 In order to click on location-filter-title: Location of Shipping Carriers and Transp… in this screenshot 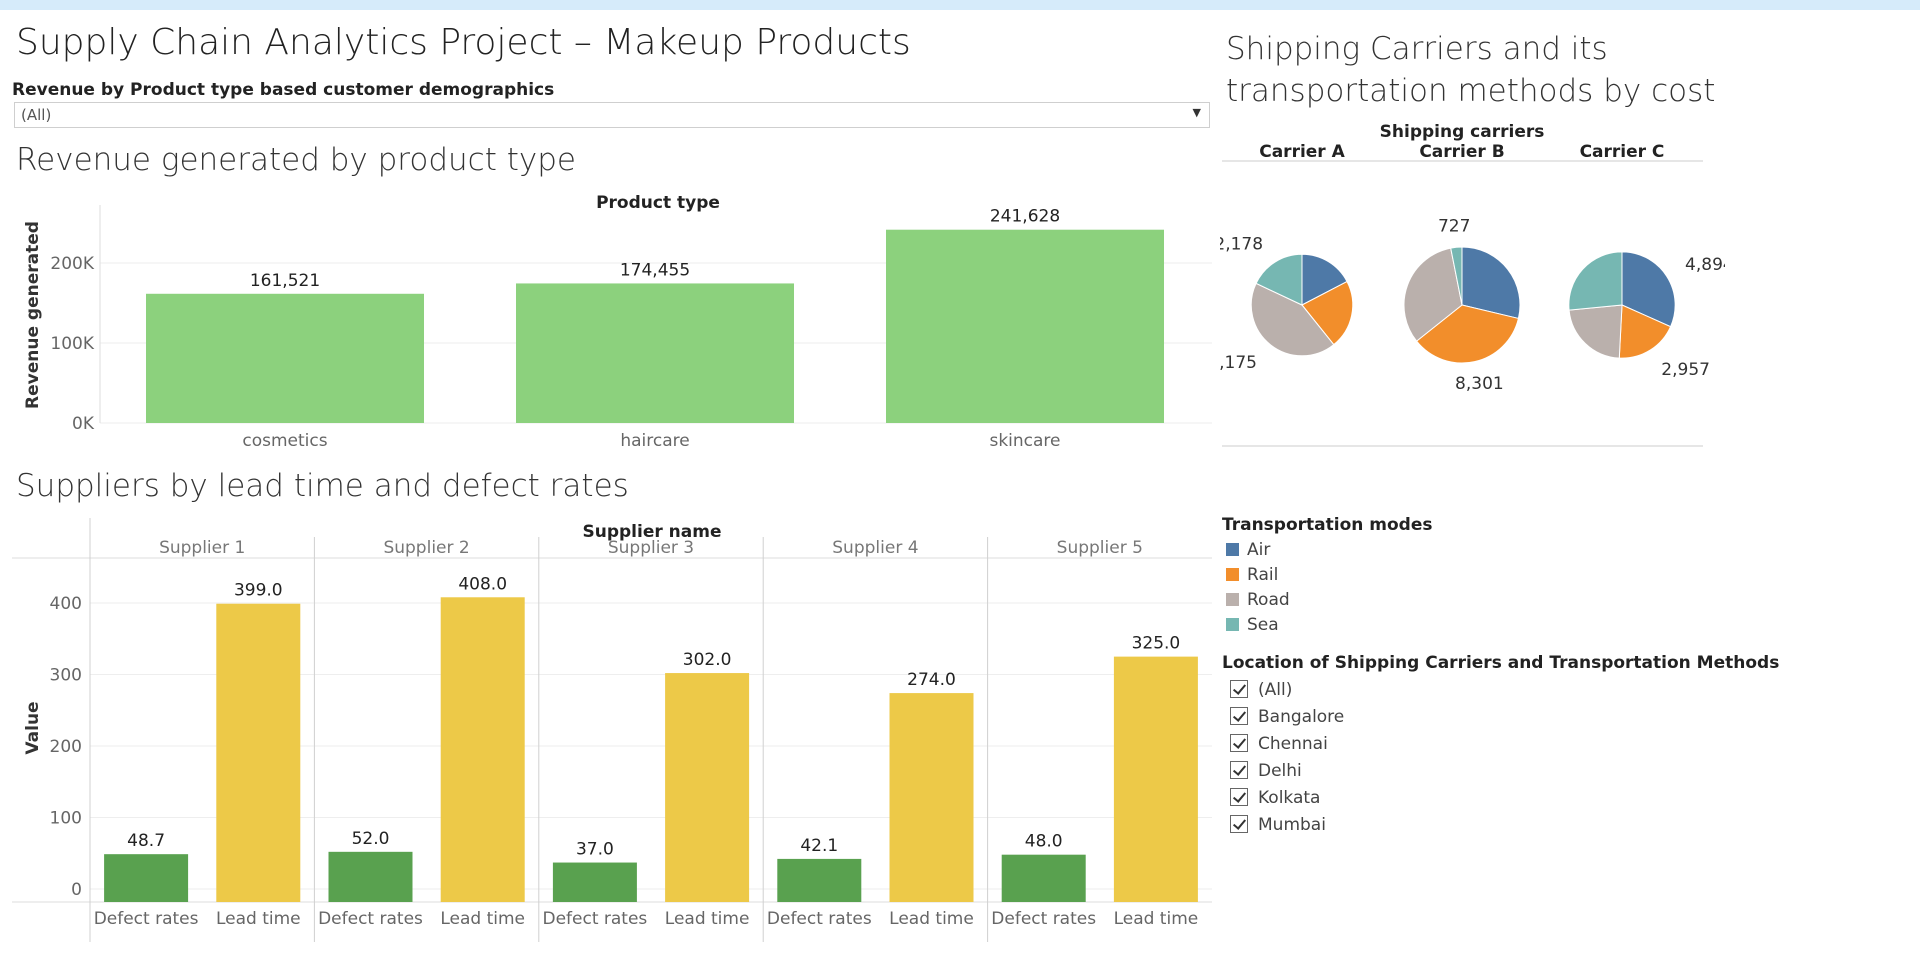, I will do `click(1501, 663)`.